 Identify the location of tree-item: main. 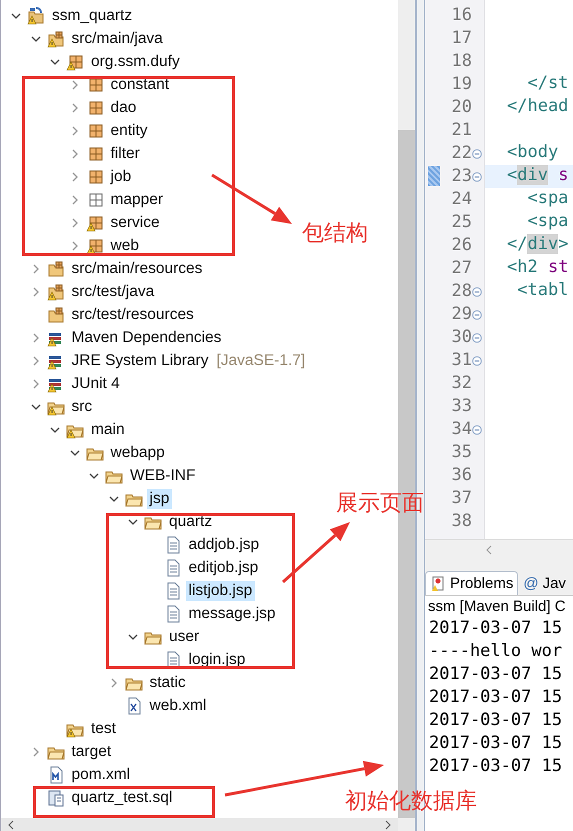
(108, 430).